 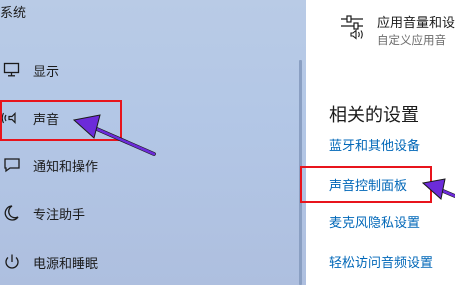 What do you see at coordinates (148, 165) in the screenshot?
I see `sidebar-item-notifications: 通知和操作` at bounding box center [148, 165].